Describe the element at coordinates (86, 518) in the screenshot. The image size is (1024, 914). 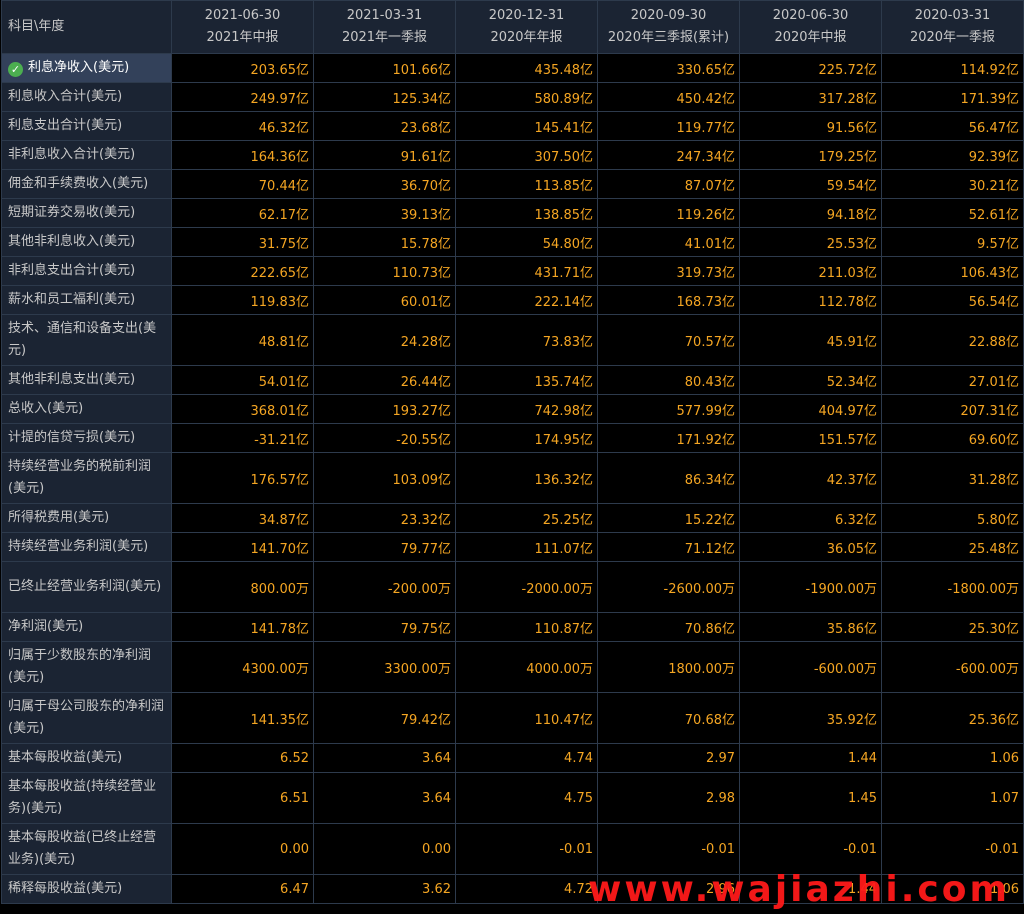
I see `row-label: 所得税费用(美元)` at that location.